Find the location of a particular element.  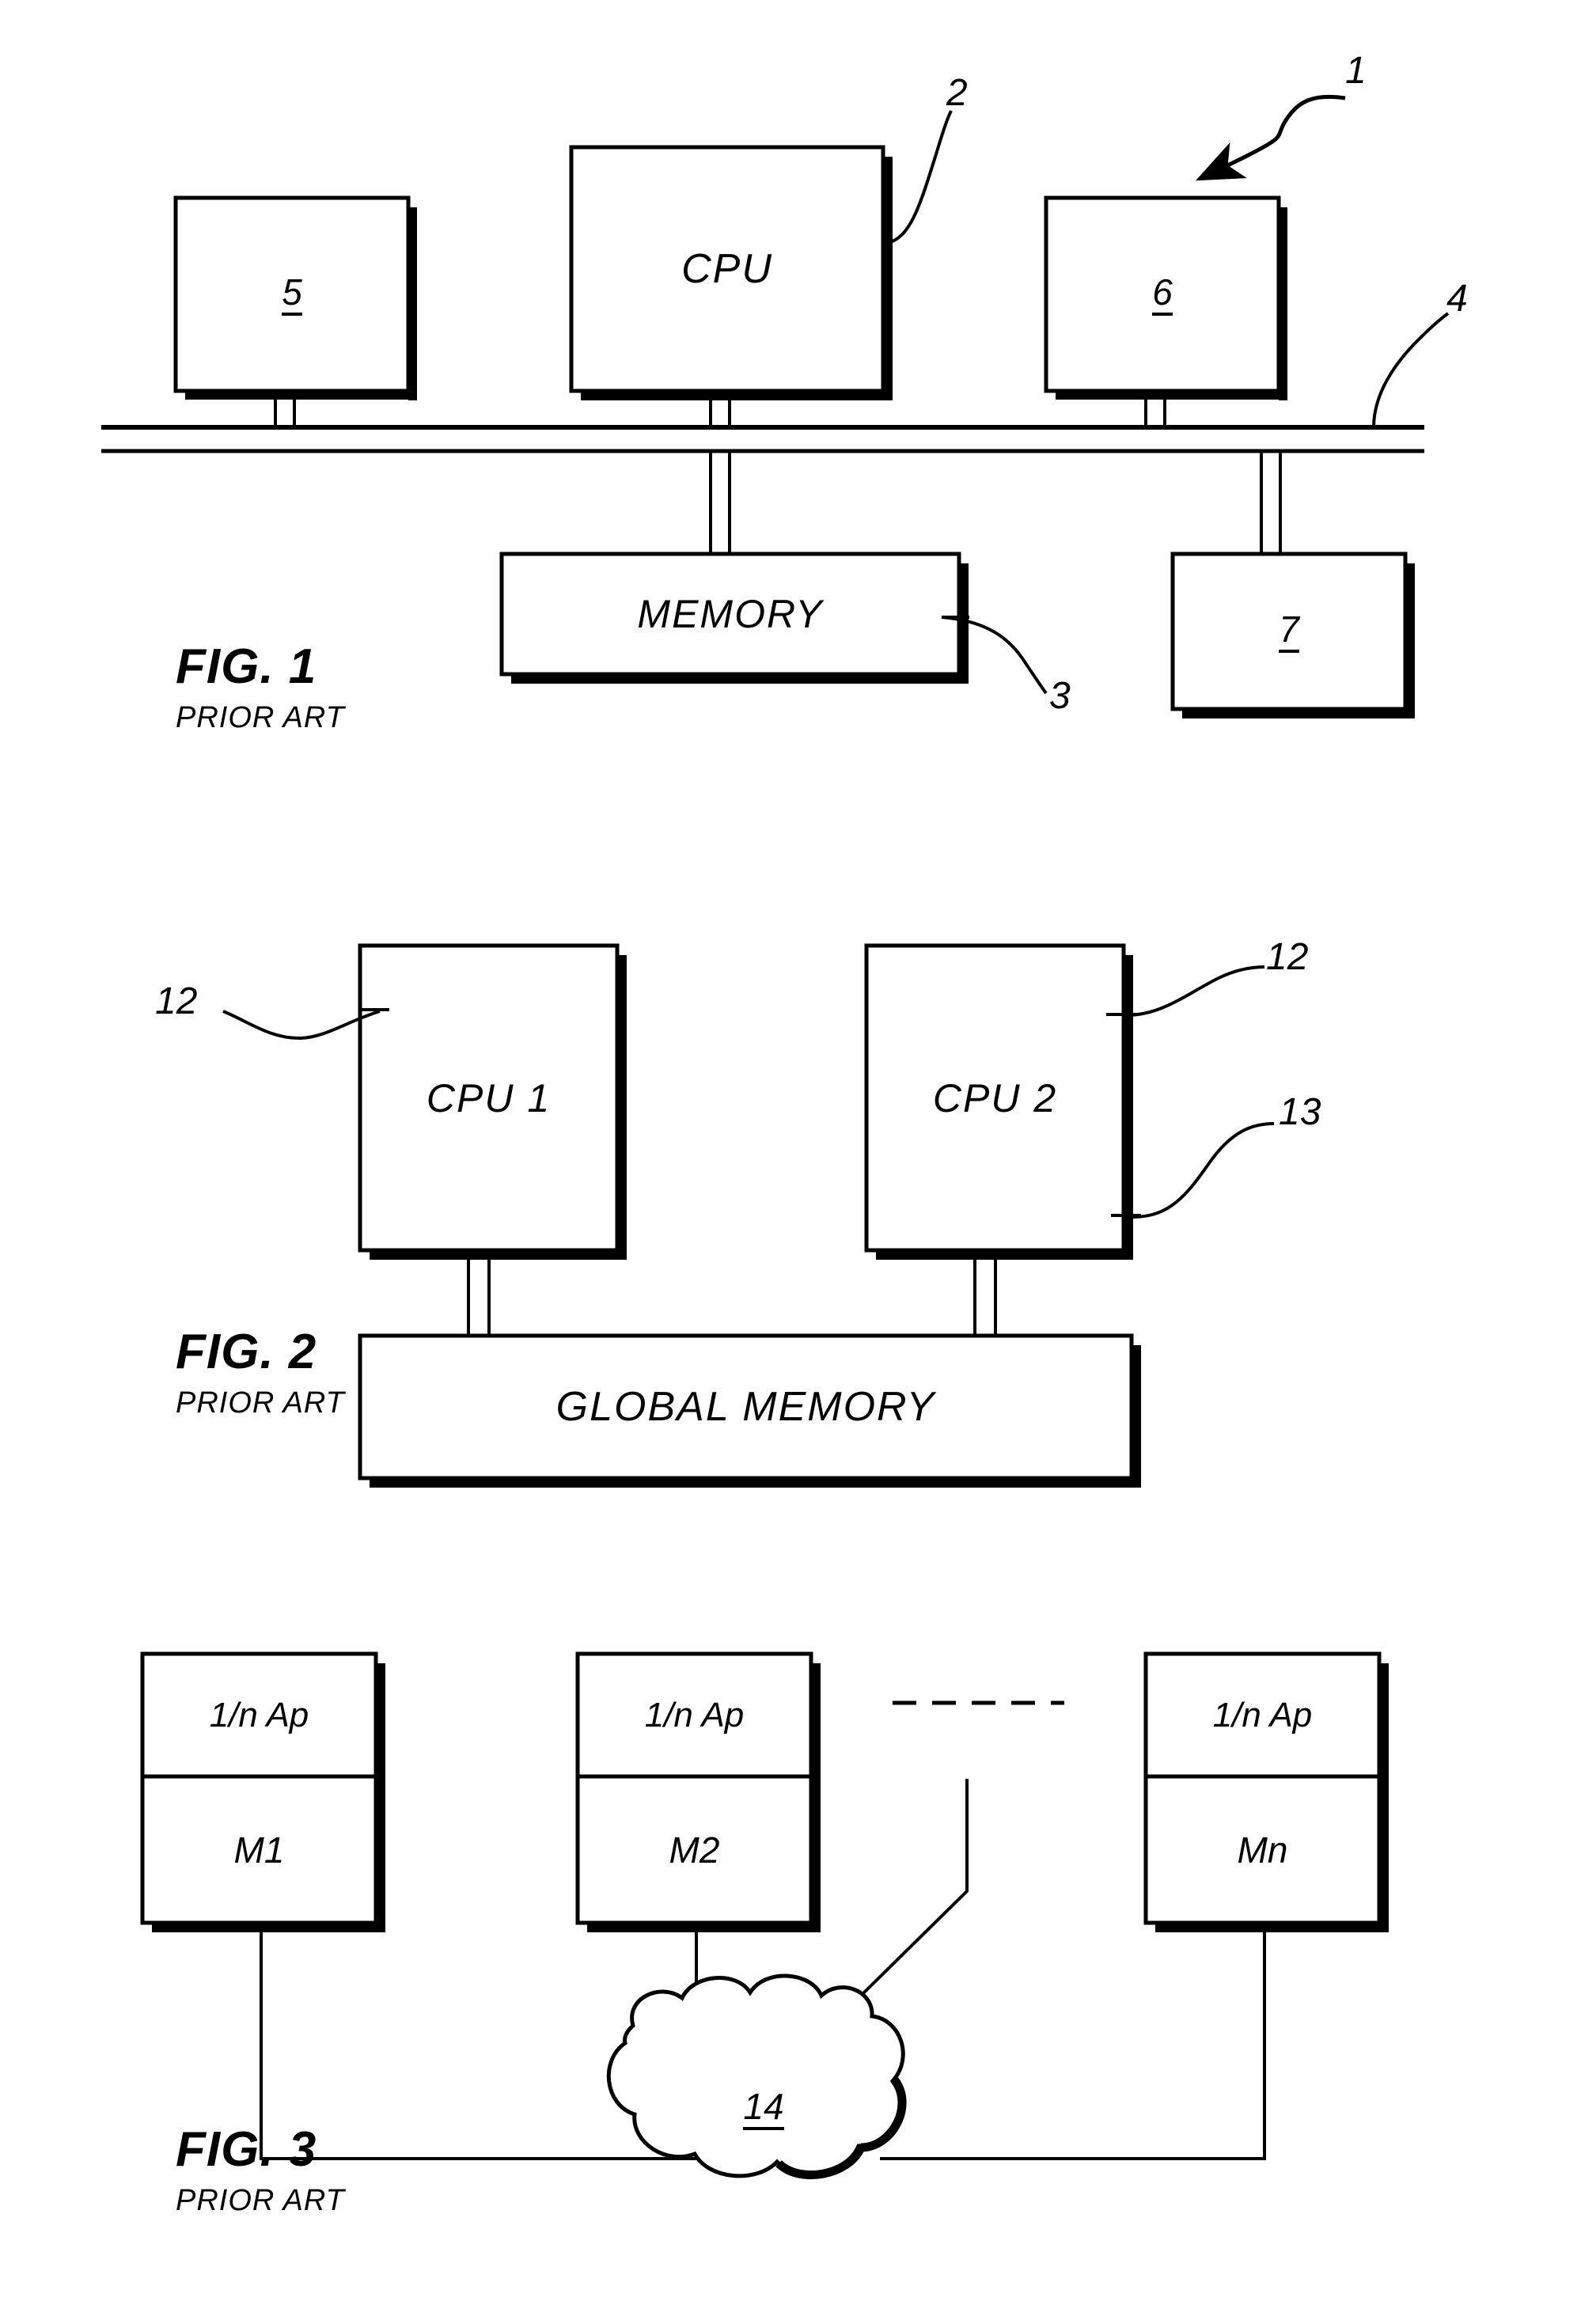

block-peripheral-6-label-wrap: 6 is located at coordinates (1162, 294).